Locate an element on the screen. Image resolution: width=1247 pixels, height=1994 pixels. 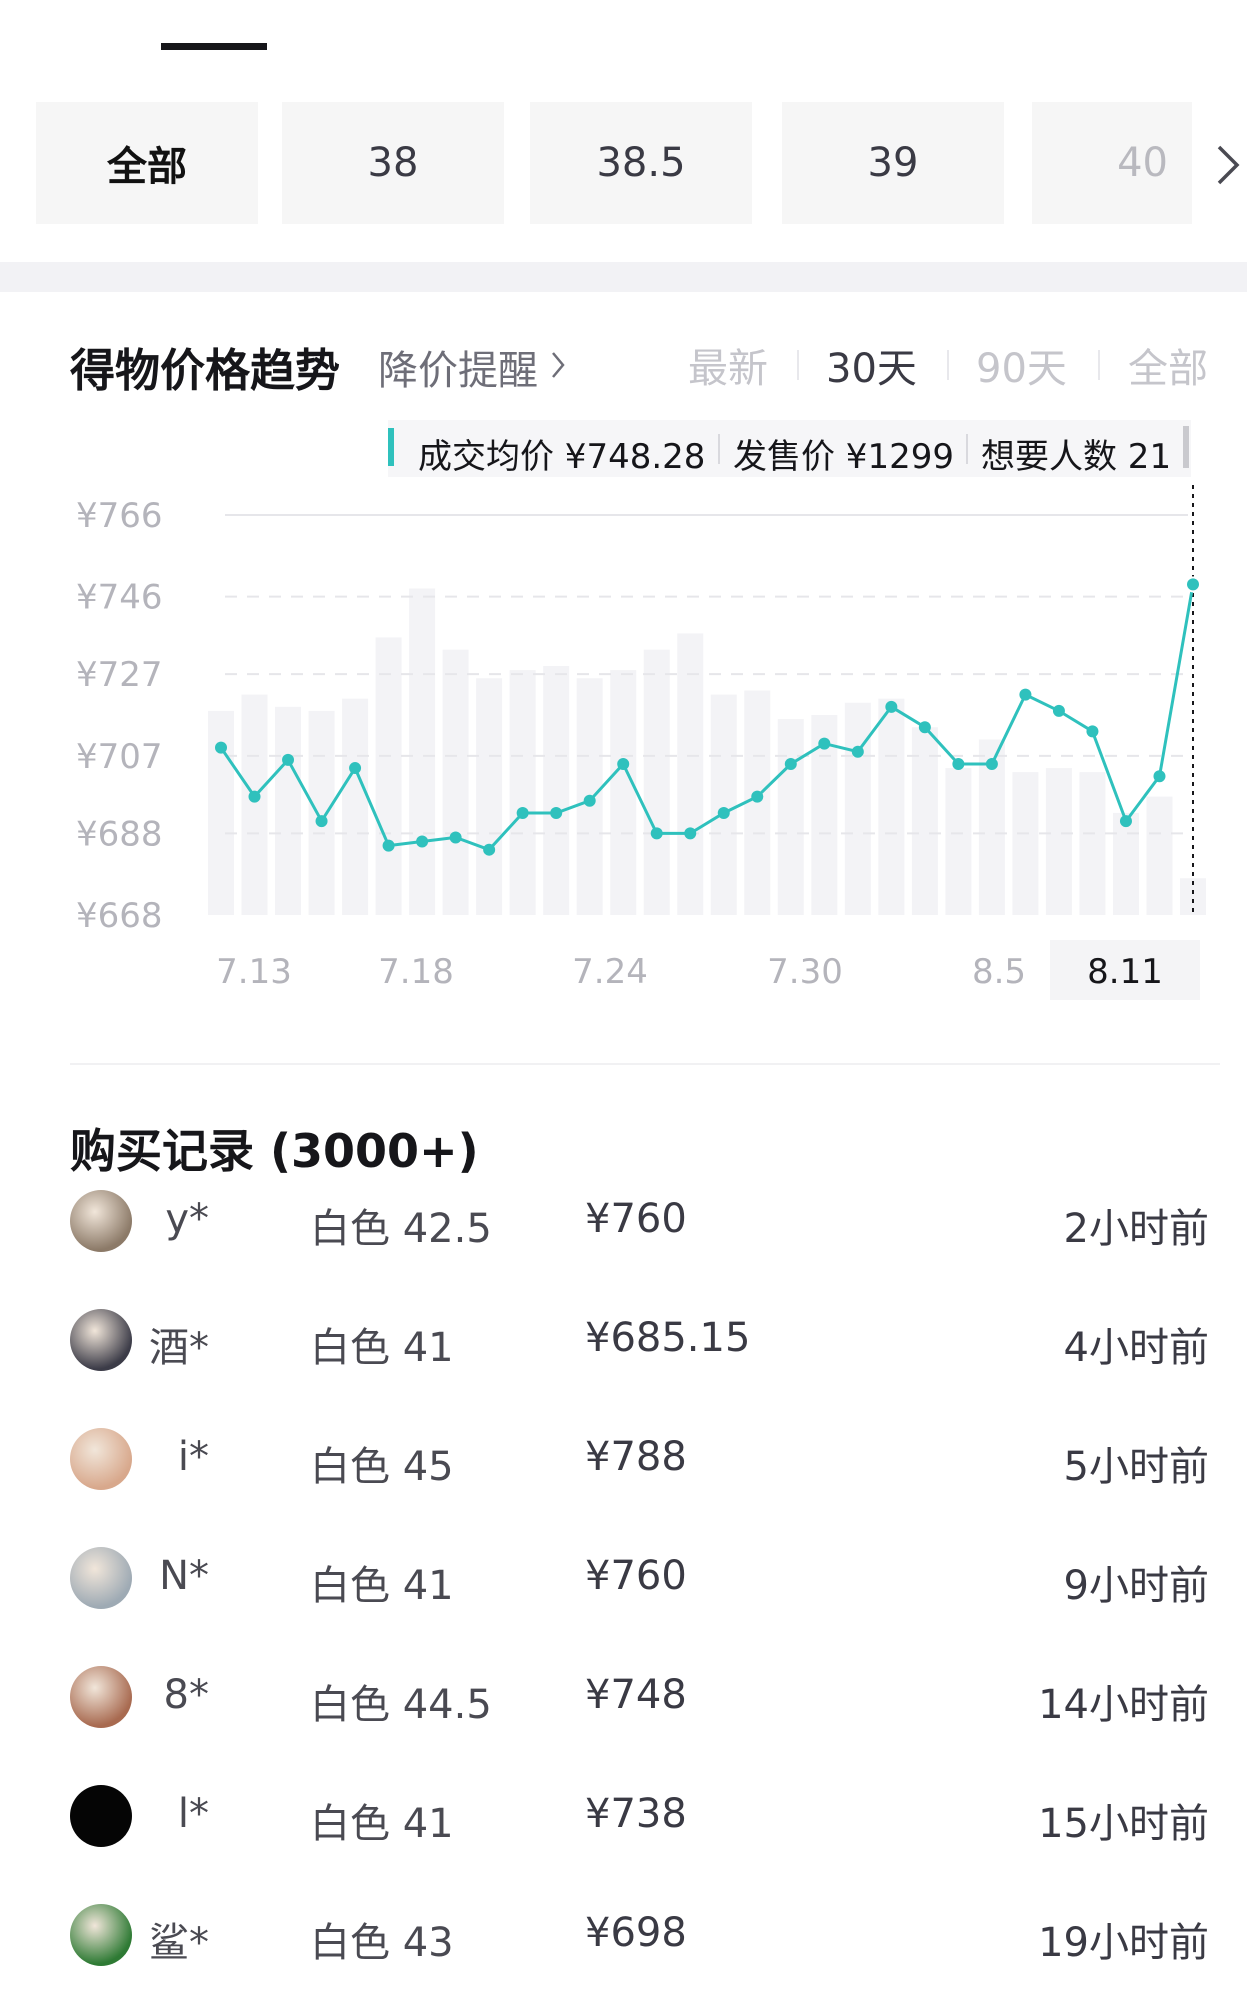
x-tick-label: 8.5 is located at coordinates (999, 972).